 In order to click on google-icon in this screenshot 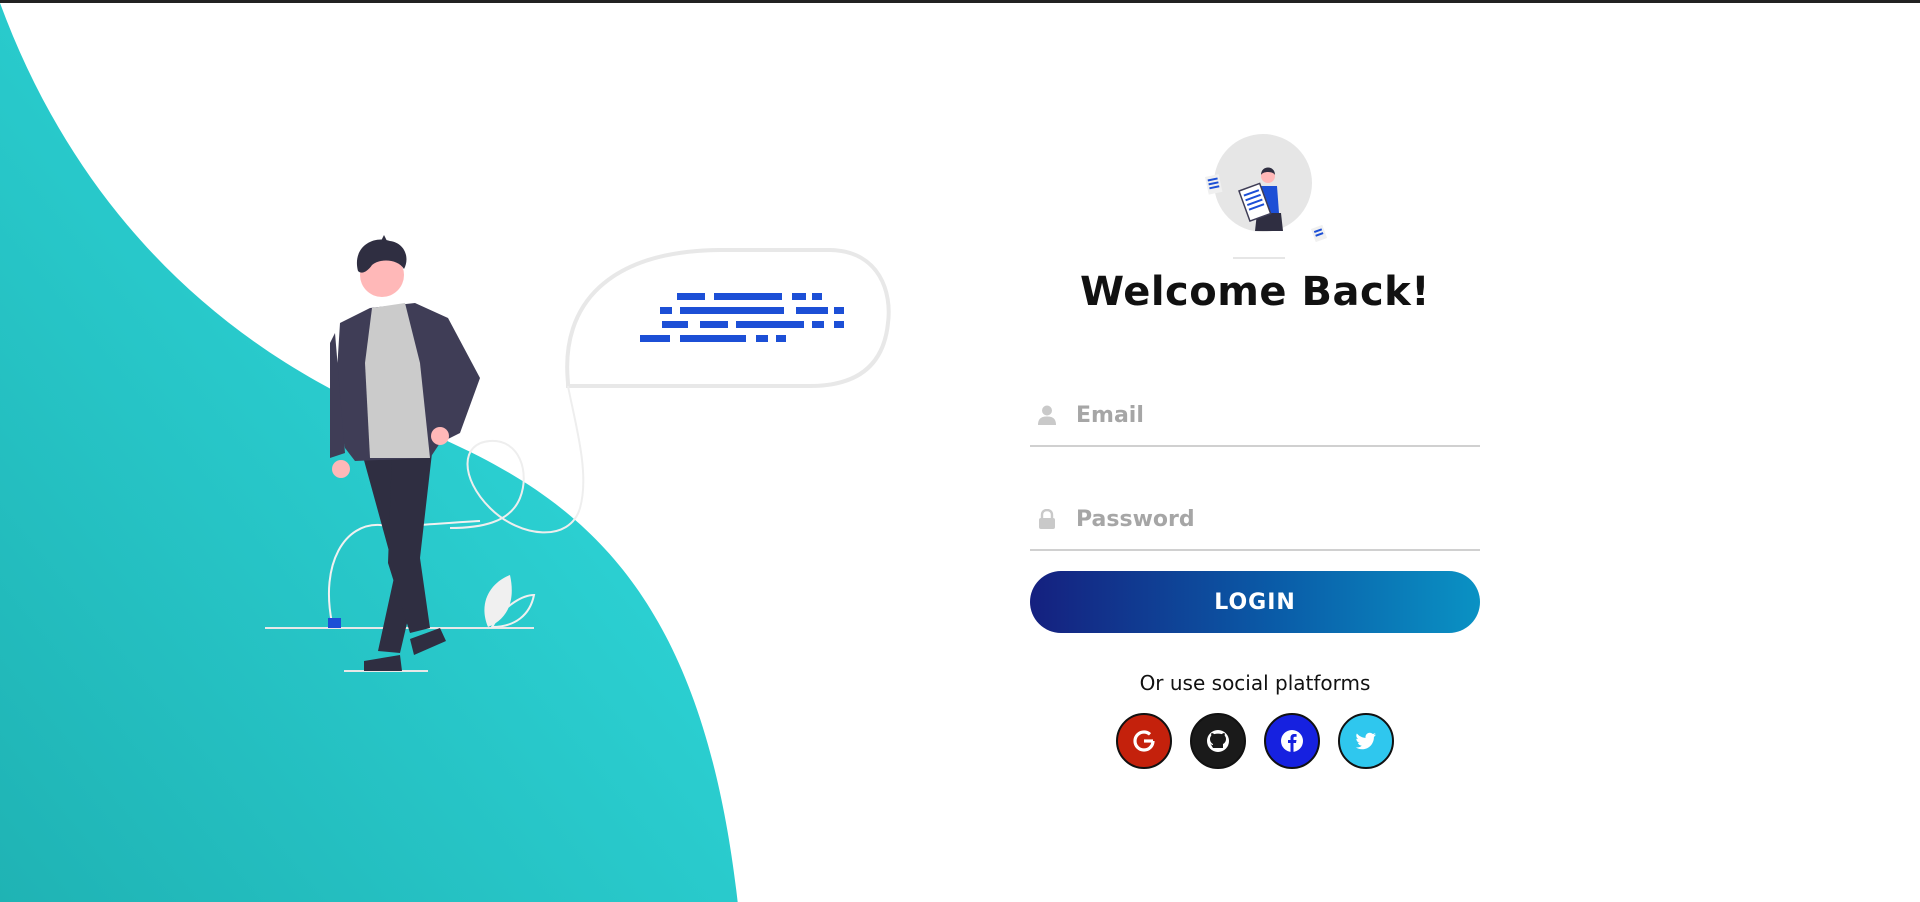, I will do `click(1144, 741)`.